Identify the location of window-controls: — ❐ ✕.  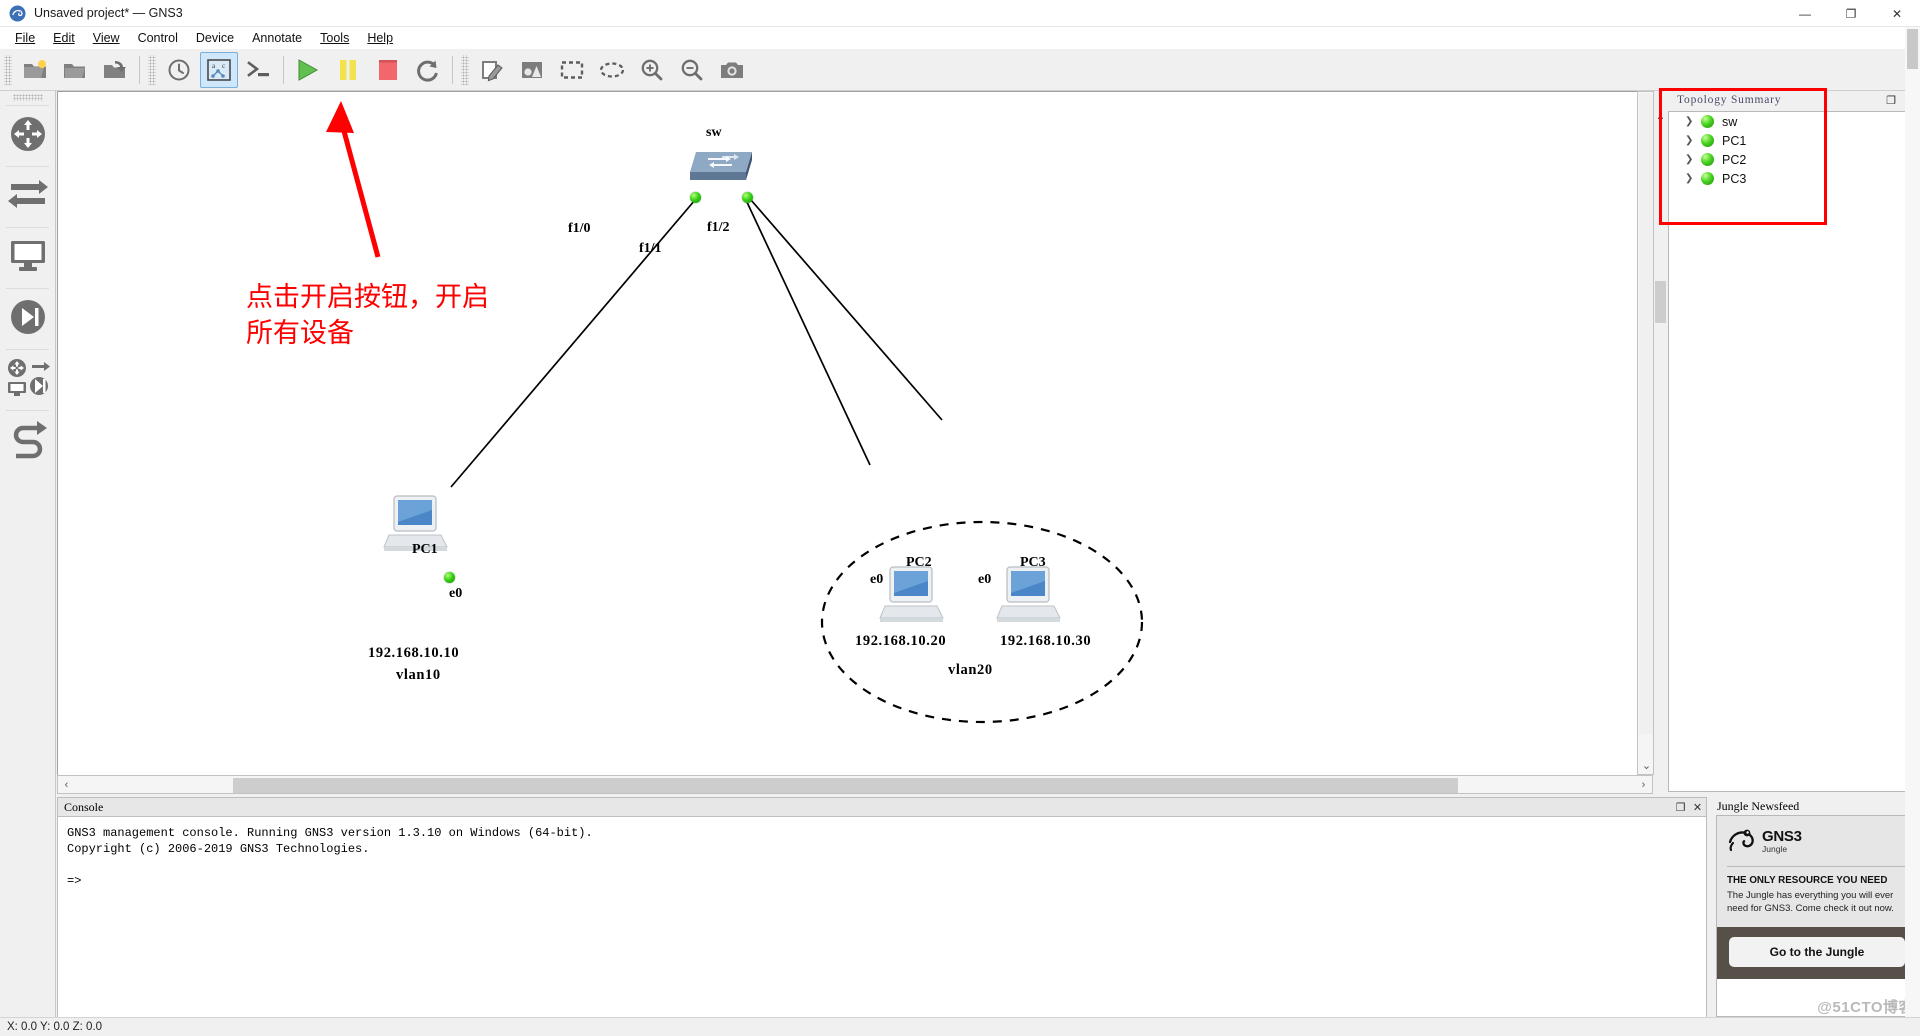
(1851, 13).